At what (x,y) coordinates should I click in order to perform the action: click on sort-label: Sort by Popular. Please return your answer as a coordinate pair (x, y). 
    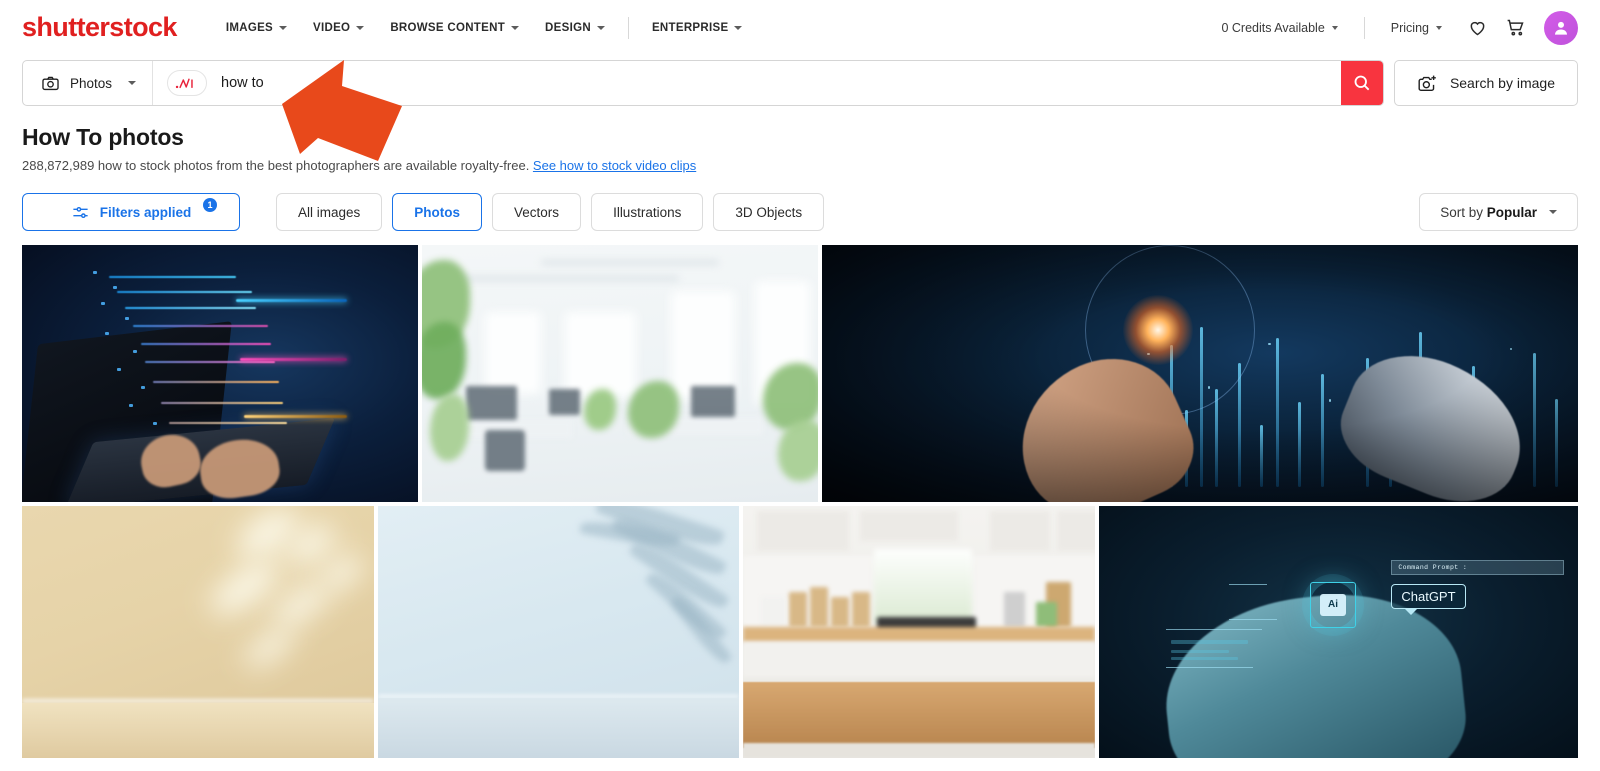
    Looking at the image, I should click on (1488, 212).